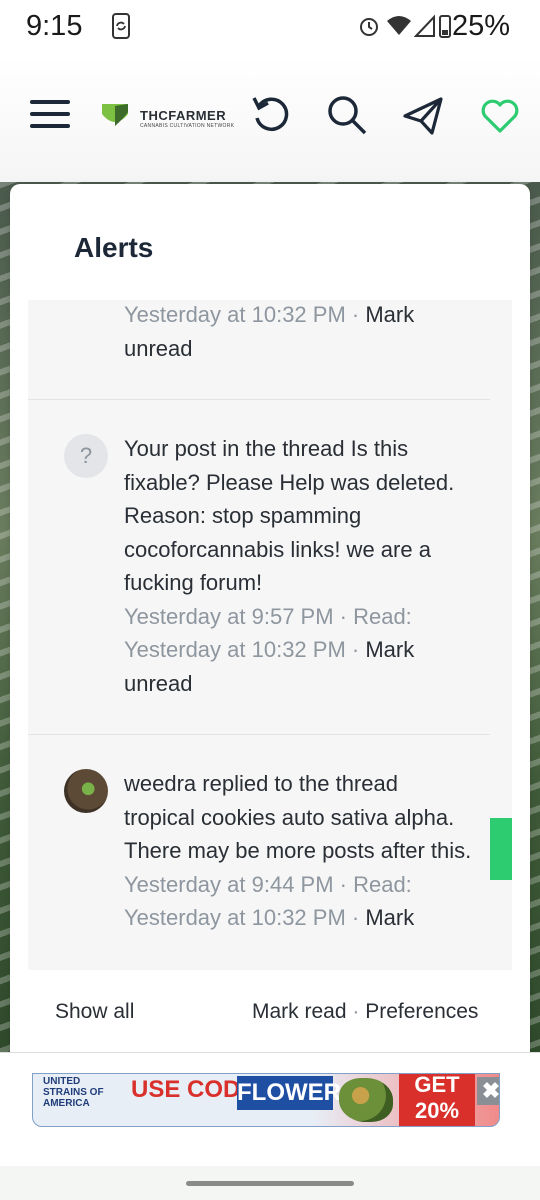  I want to click on alert-time: Yesterday at 10:32 PM, so click(235, 314).